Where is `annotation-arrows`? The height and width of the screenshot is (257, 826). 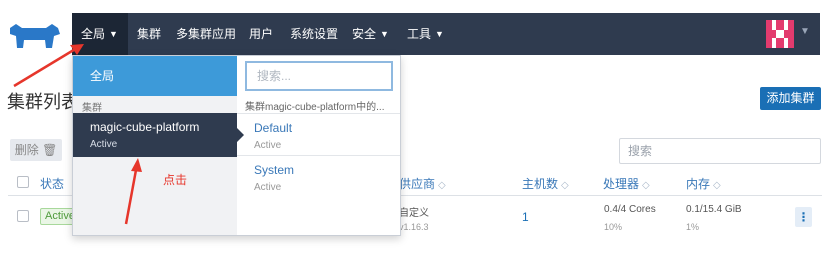 annotation-arrows is located at coordinates (77, 134).